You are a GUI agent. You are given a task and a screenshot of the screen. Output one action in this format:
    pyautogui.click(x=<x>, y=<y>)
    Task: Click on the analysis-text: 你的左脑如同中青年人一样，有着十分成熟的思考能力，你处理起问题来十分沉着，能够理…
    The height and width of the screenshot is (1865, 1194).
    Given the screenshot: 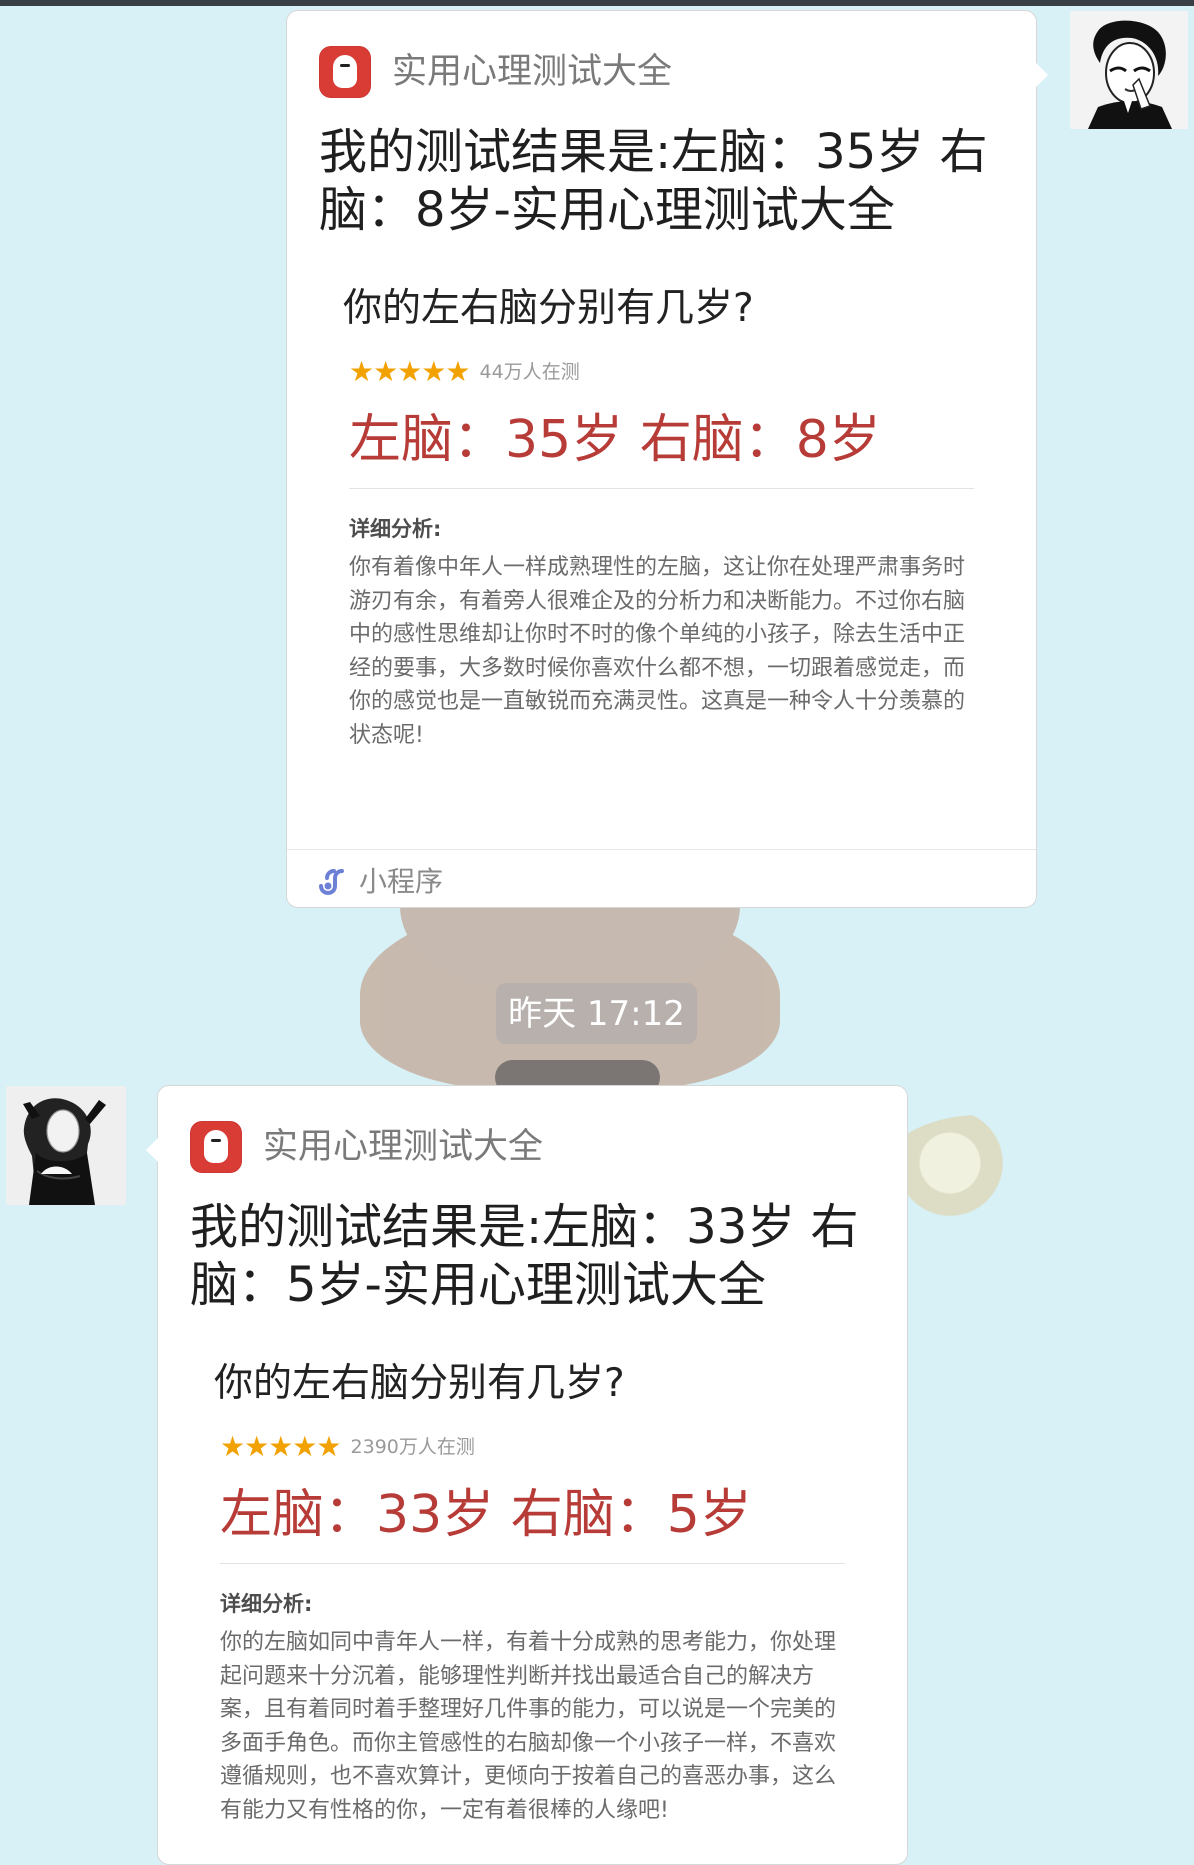 What is the action you would take?
    pyautogui.click(x=528, y=1726)
    